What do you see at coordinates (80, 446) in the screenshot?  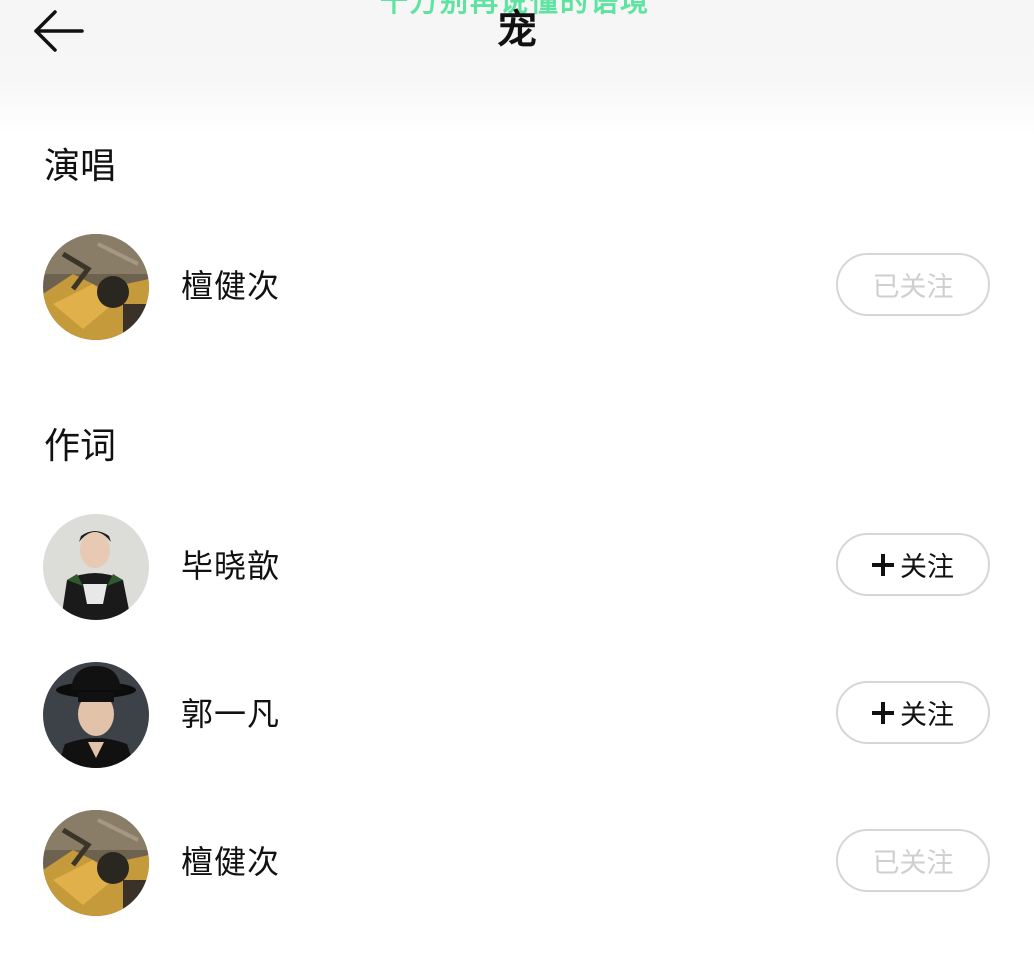 I see `section-title-lyricist: 作词` at bounding box center [80, 446].